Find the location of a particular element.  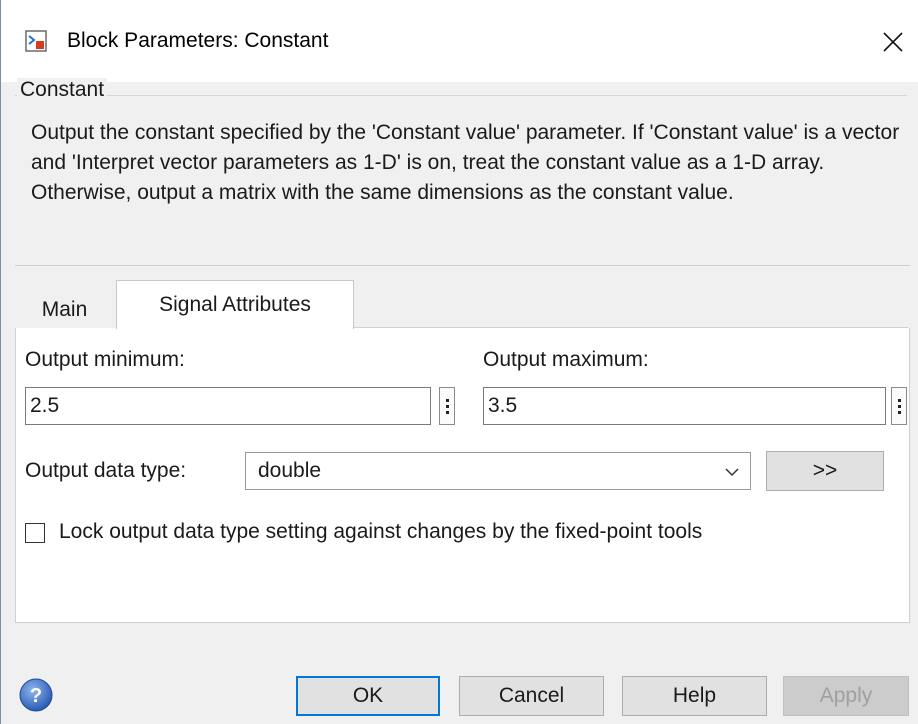

data-type-assistant-button: >> is located at coordinates (825, 471).